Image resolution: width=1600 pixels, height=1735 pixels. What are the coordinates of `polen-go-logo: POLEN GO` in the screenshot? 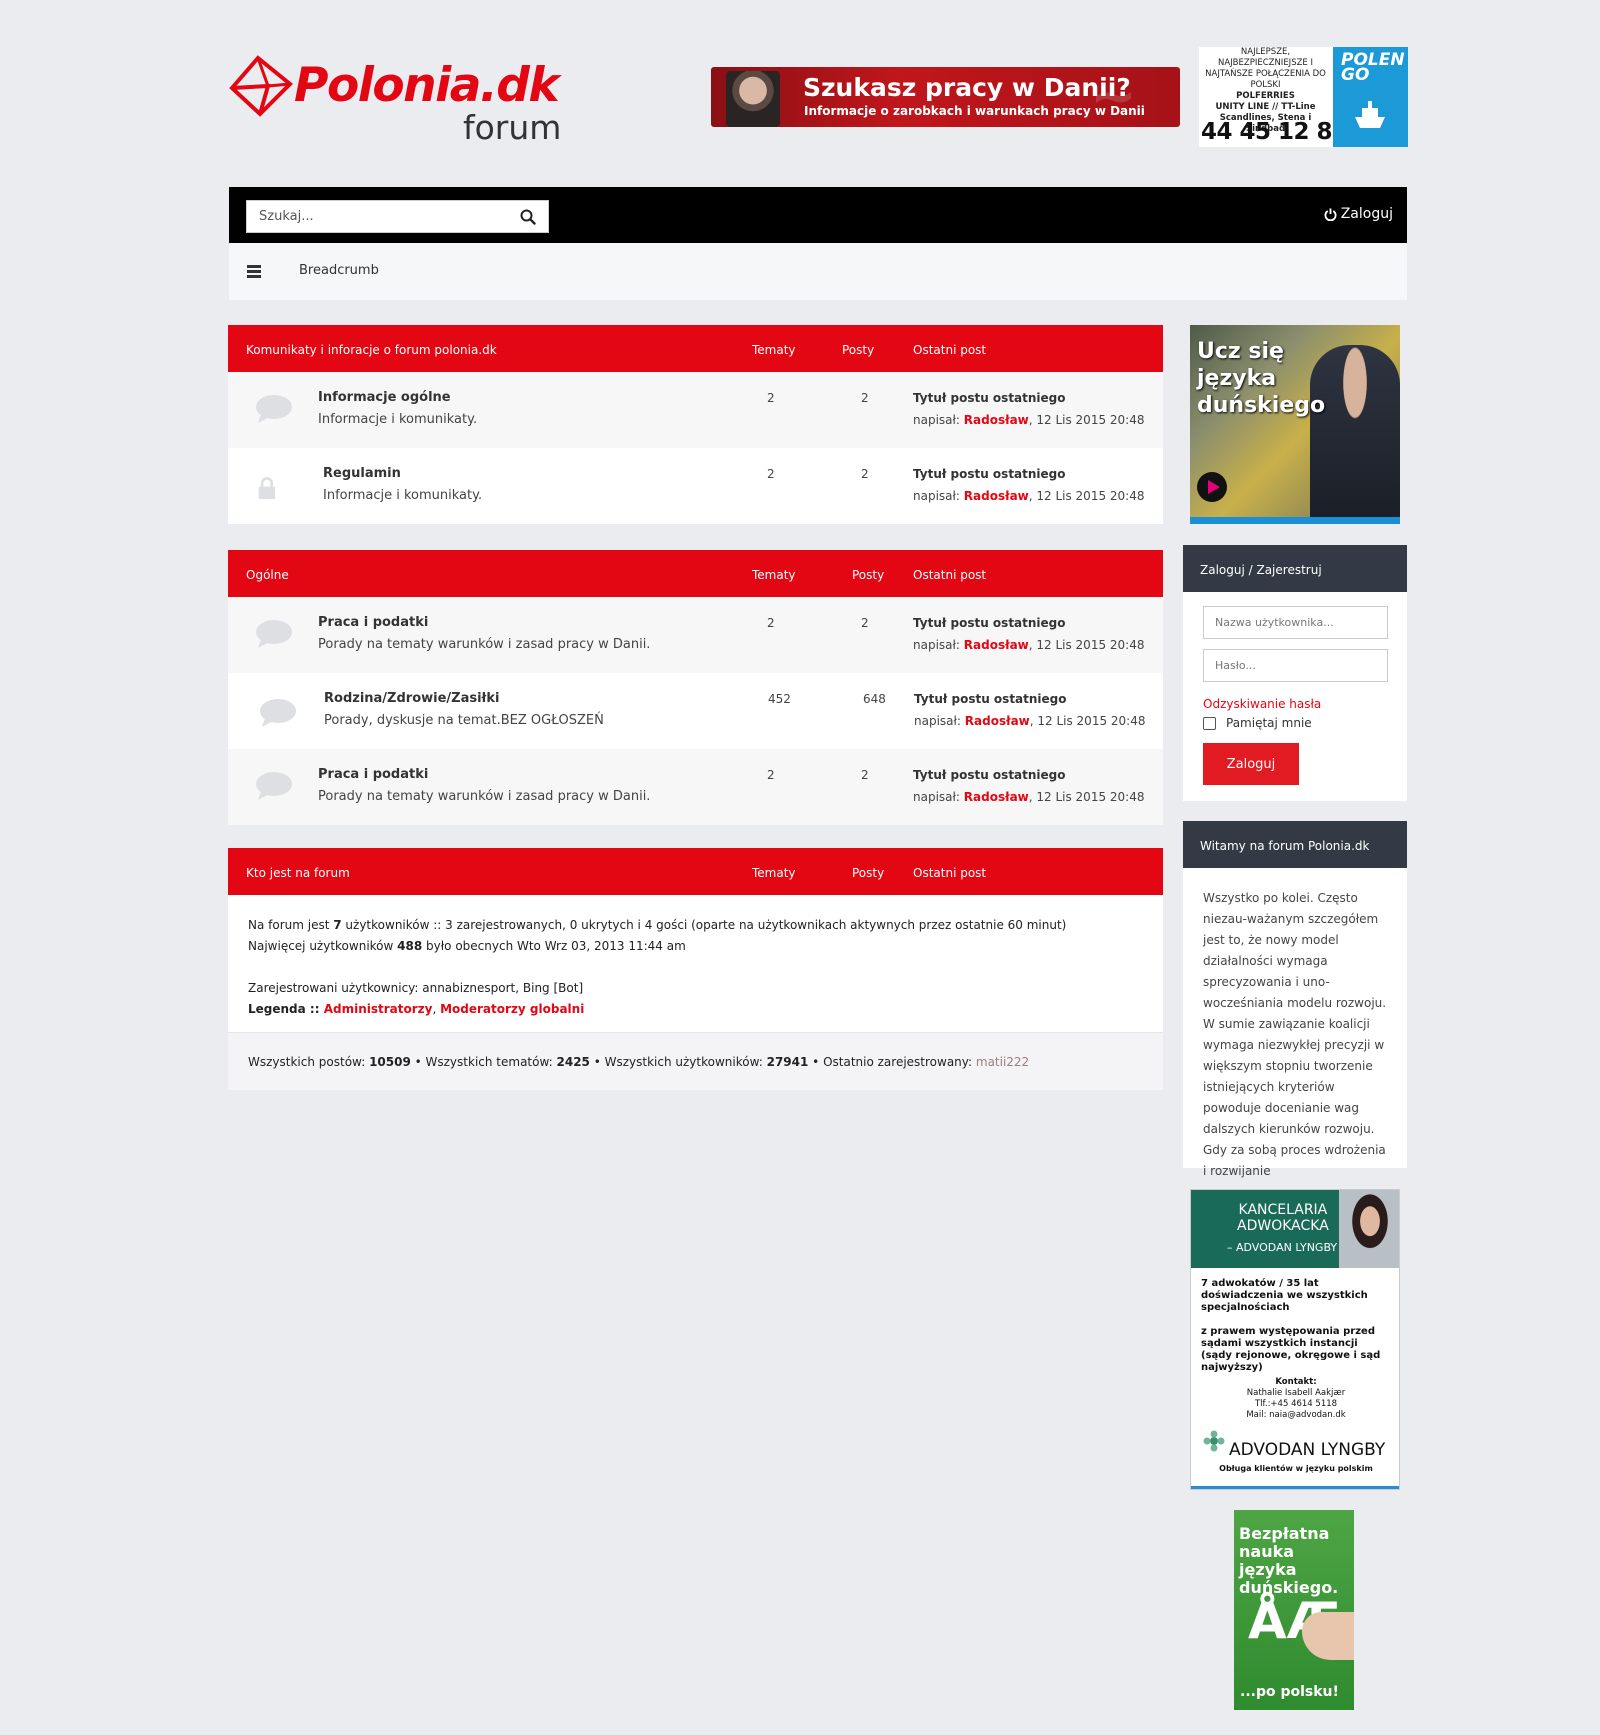 It's located at (1370, 97).